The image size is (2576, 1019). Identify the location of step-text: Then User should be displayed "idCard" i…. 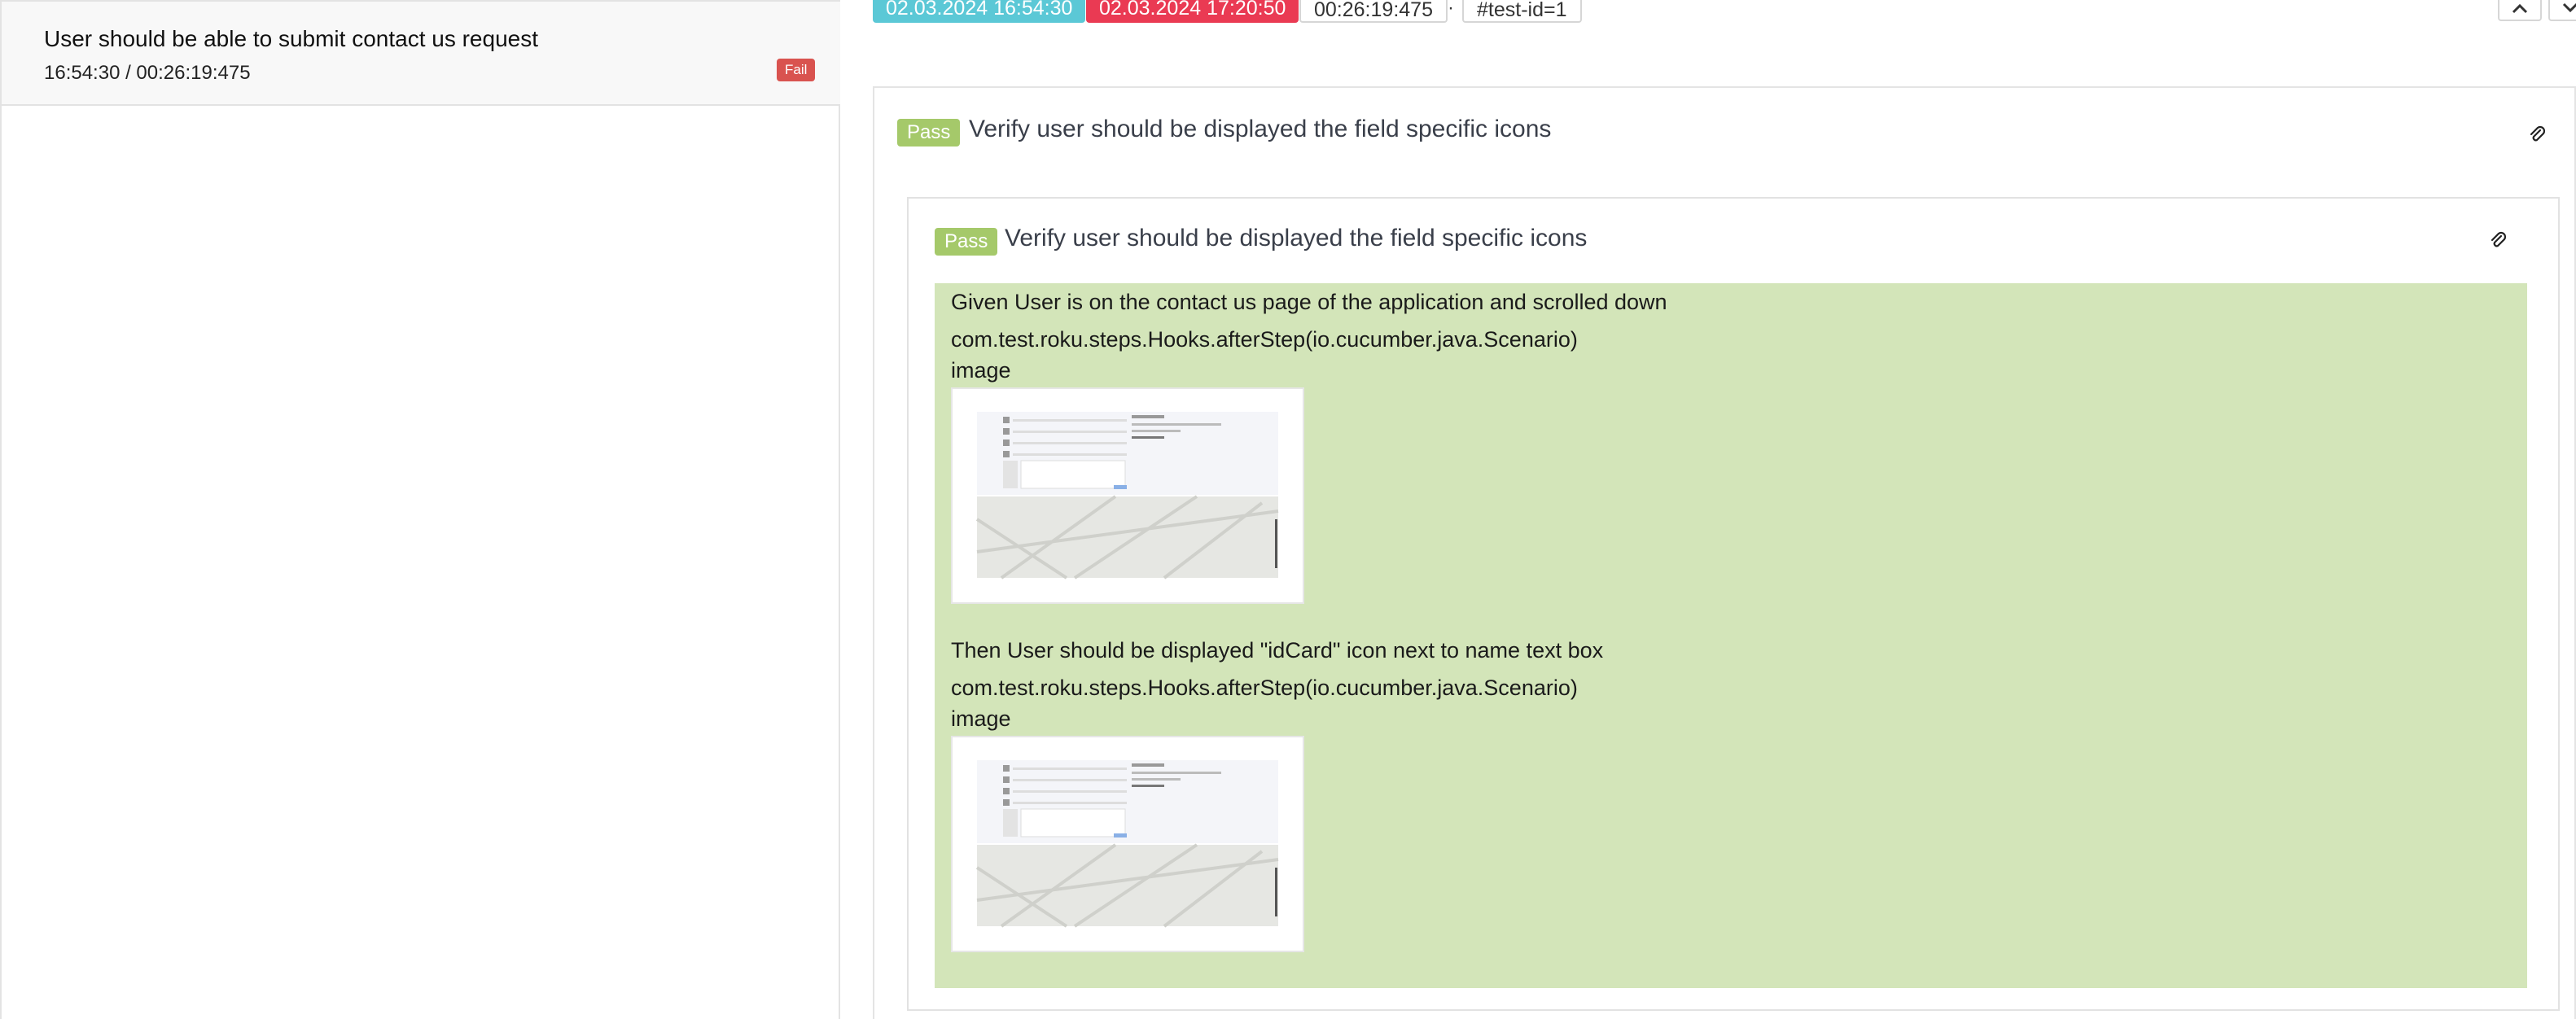
(1277, 650).